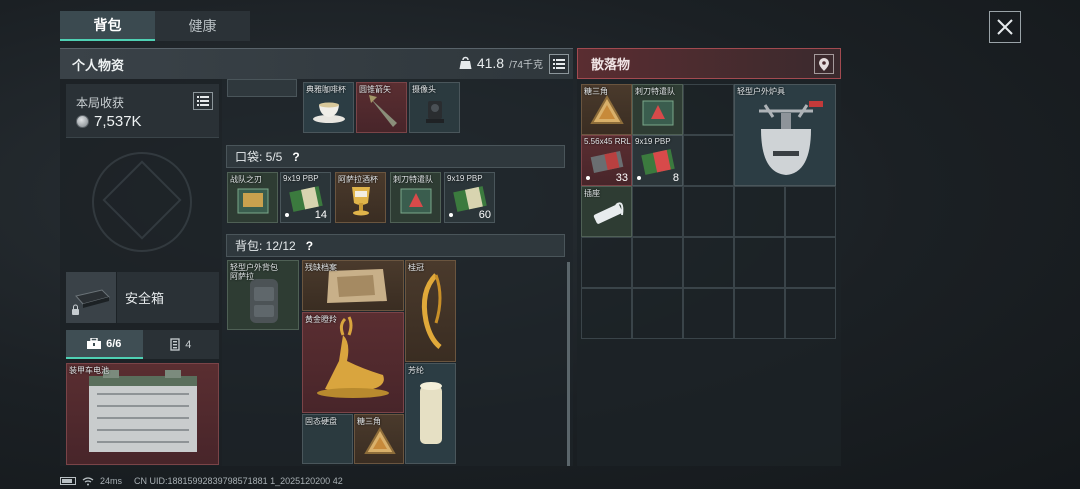 Image resolution: width=1080 pixels, height=489 pixels. What do you see at coordinates (321, 319) in the screenshot?
I see `item-name: 黄金瞪羚` at bounding box center [321, 319].